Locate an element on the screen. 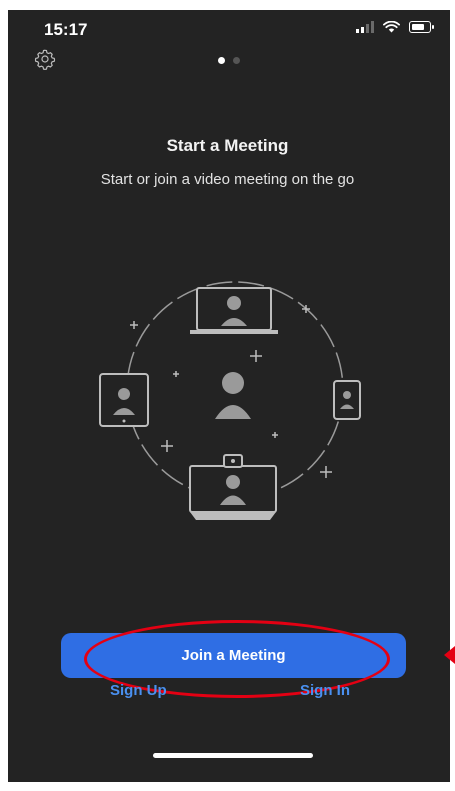 The width and height of the screenshot is (455, 791). onboarding-title: Start a Meeting is located at coordinates (227, 145).